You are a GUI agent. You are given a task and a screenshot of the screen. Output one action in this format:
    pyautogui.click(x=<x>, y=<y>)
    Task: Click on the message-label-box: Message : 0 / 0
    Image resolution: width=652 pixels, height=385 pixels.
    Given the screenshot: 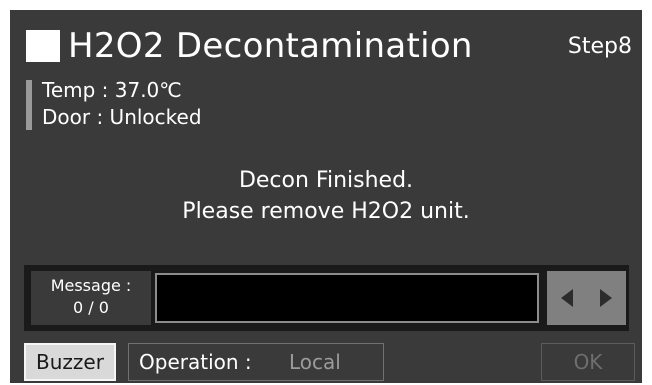 What is the action you would take?
    pyautogui.click(x=91, y=298)
    